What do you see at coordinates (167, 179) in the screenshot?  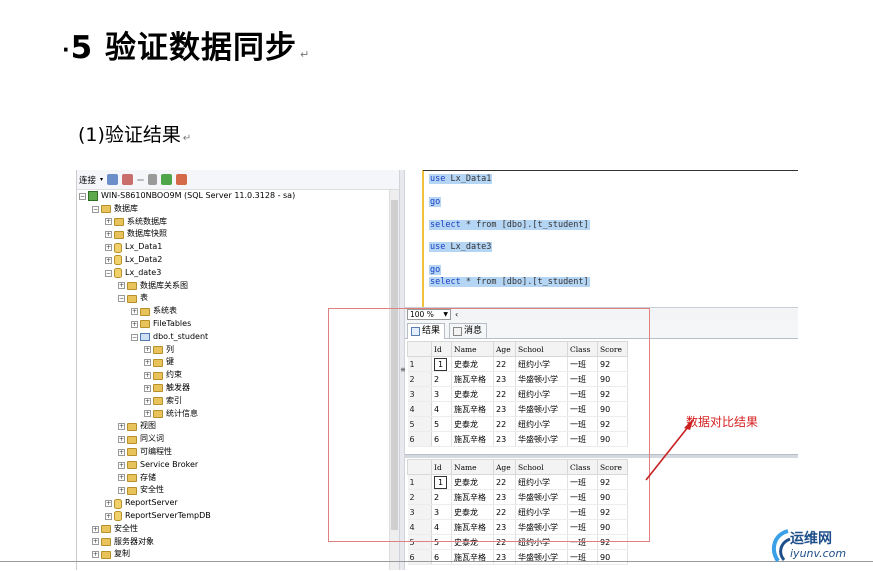 I see `refresh-icon` at bounding box center [167, 179].